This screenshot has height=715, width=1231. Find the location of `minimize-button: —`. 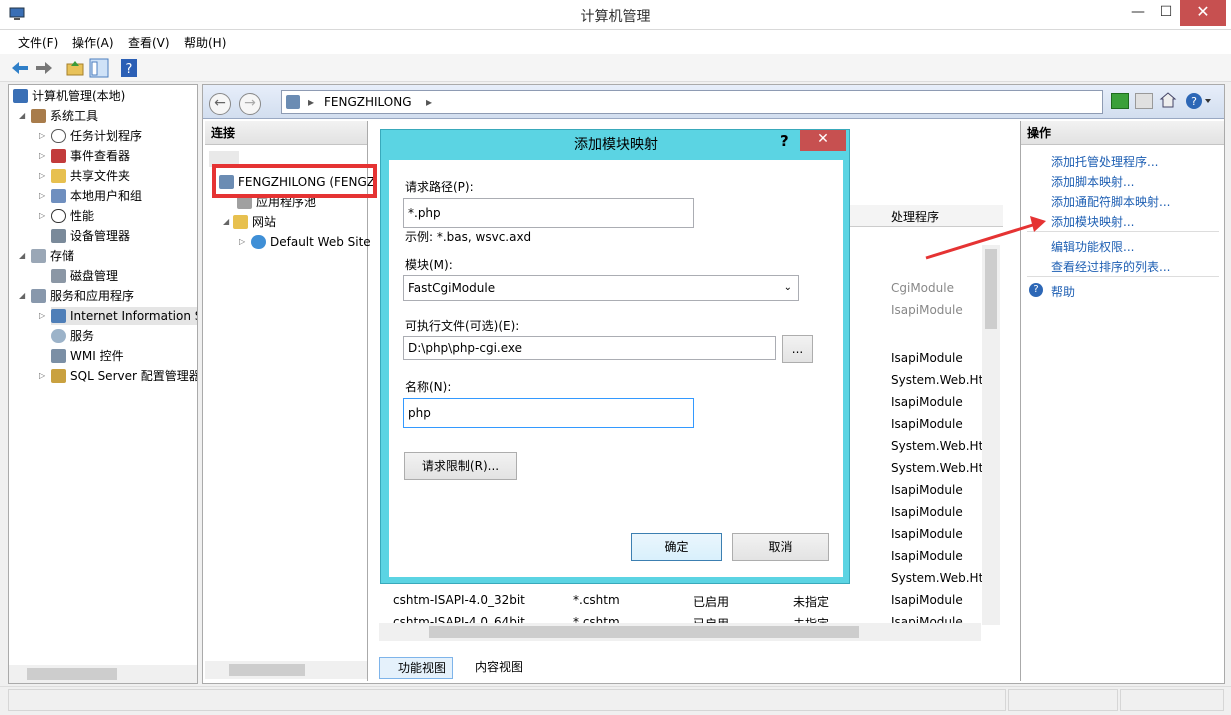

minimize-button: — is located at coordinates (1138, 13).